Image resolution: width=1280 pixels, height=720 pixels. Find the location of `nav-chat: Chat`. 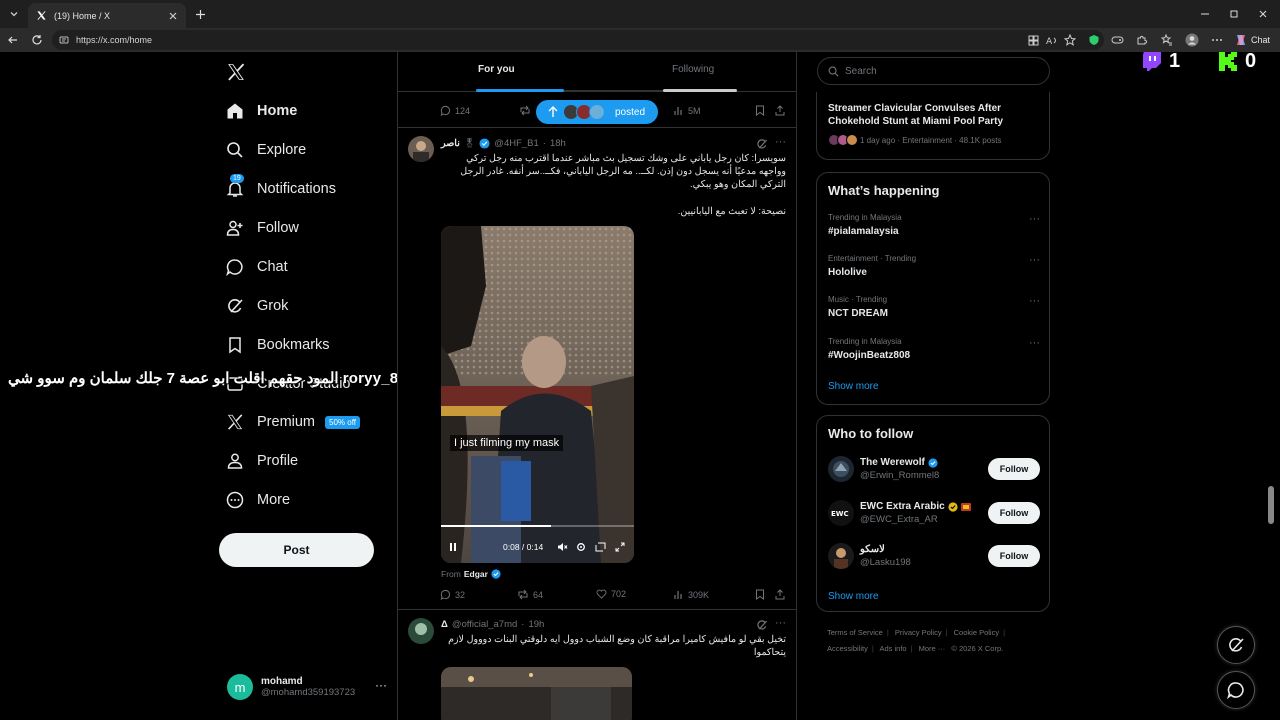

nav-chat: Chat is located at coordinates (257, 267).